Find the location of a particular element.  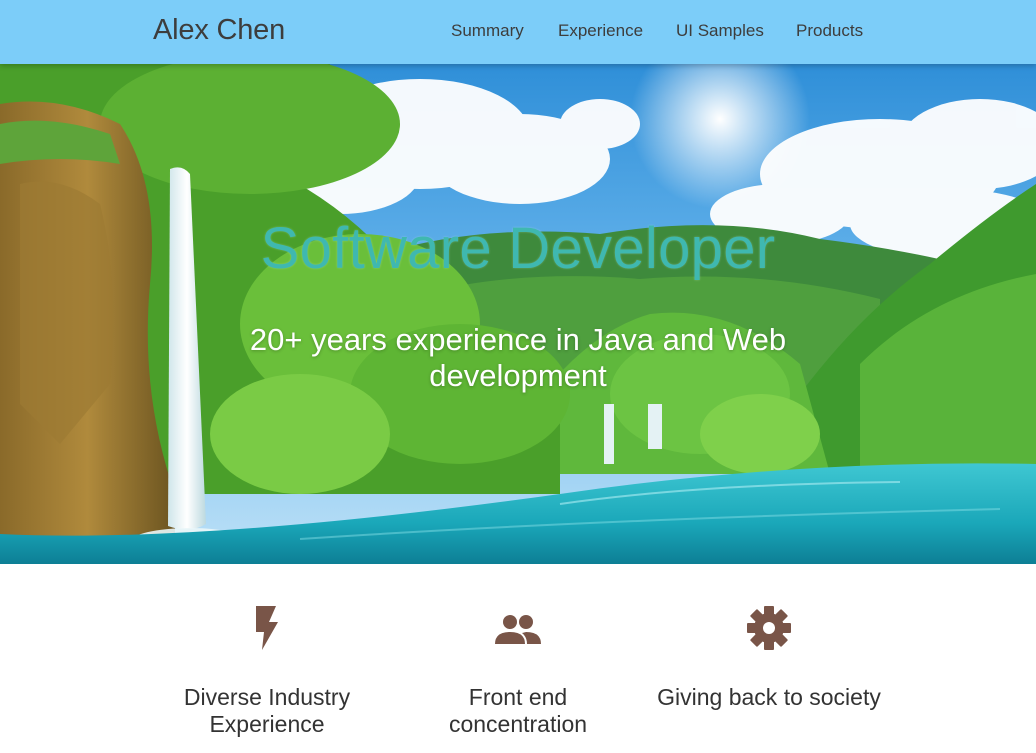

flash-icon is located at coordinates (267, 628).